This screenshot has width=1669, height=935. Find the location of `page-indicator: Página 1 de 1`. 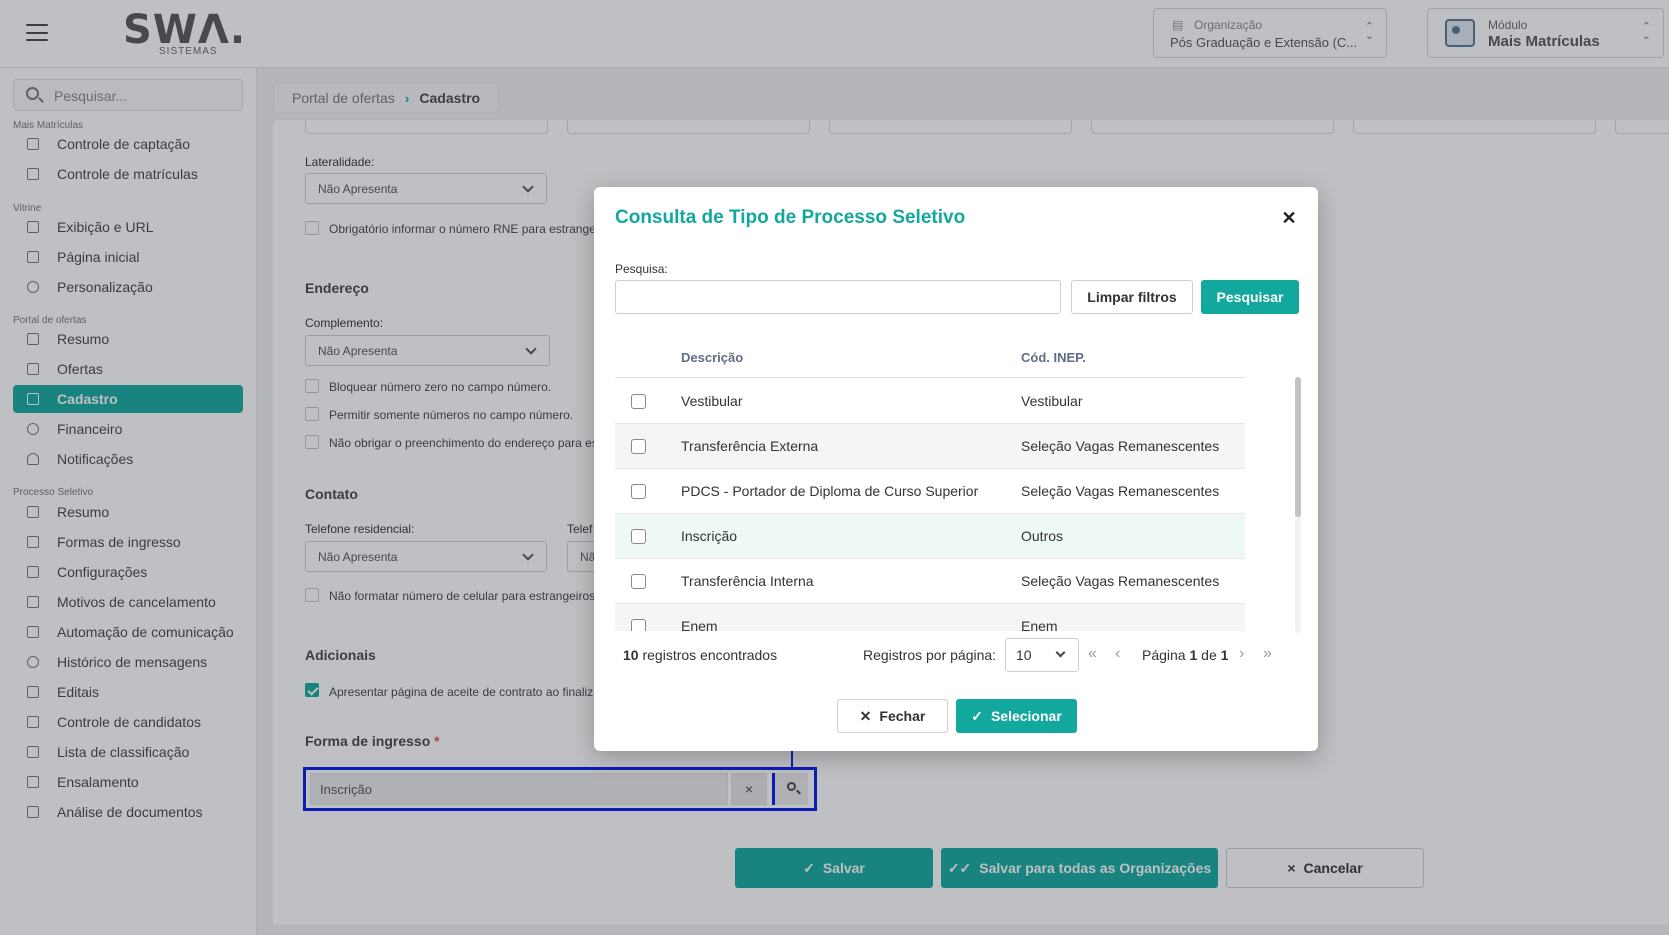

page-indicator: Página 1 de 1 is located at coordinates (1185, 655).